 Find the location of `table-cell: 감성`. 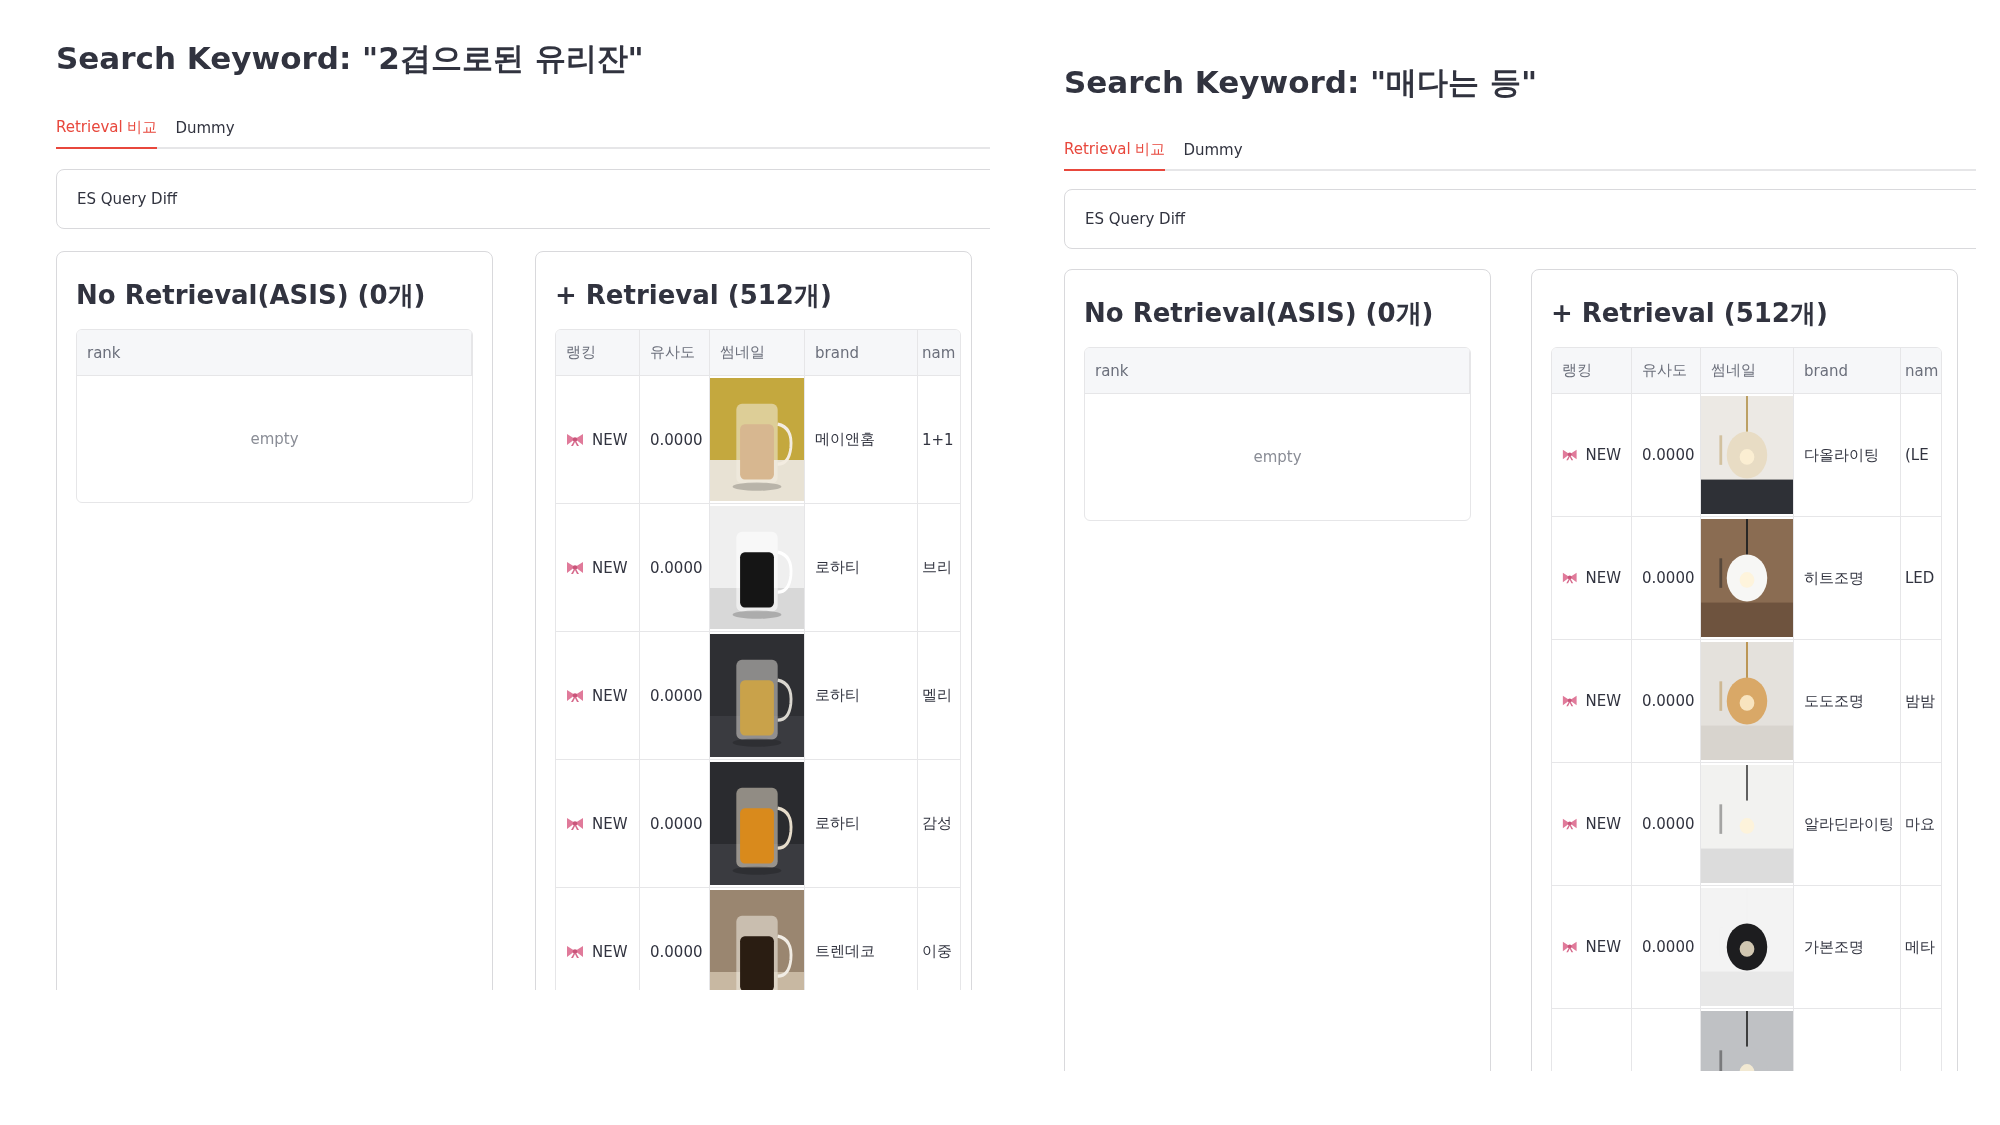

table-cell: 감성 is located at coordinates (937, 824).